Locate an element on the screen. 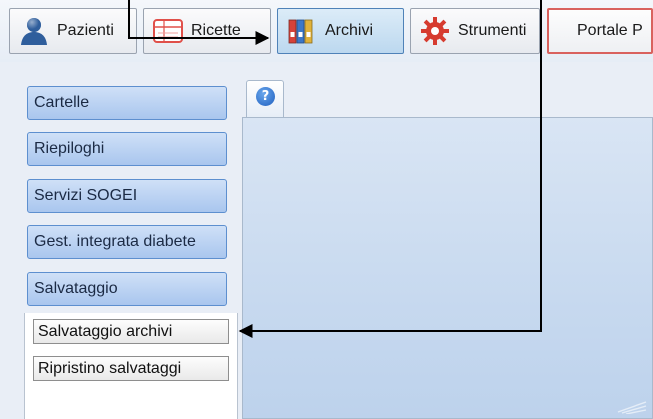 Image resolution: width=653 pixels, height=419 pixels. sidebar-item-label: Servizi SOGEI is located at coordinates (86, 195).